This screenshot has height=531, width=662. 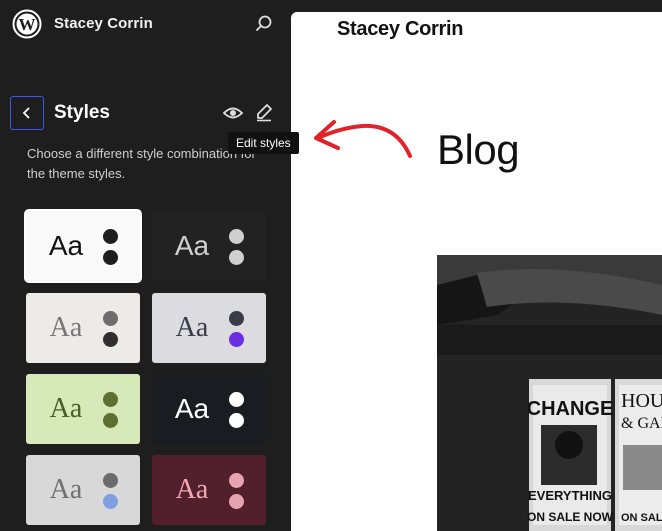 I want to click on edit-styles-tooltip: Edit styles, so click(x=263, y=143).